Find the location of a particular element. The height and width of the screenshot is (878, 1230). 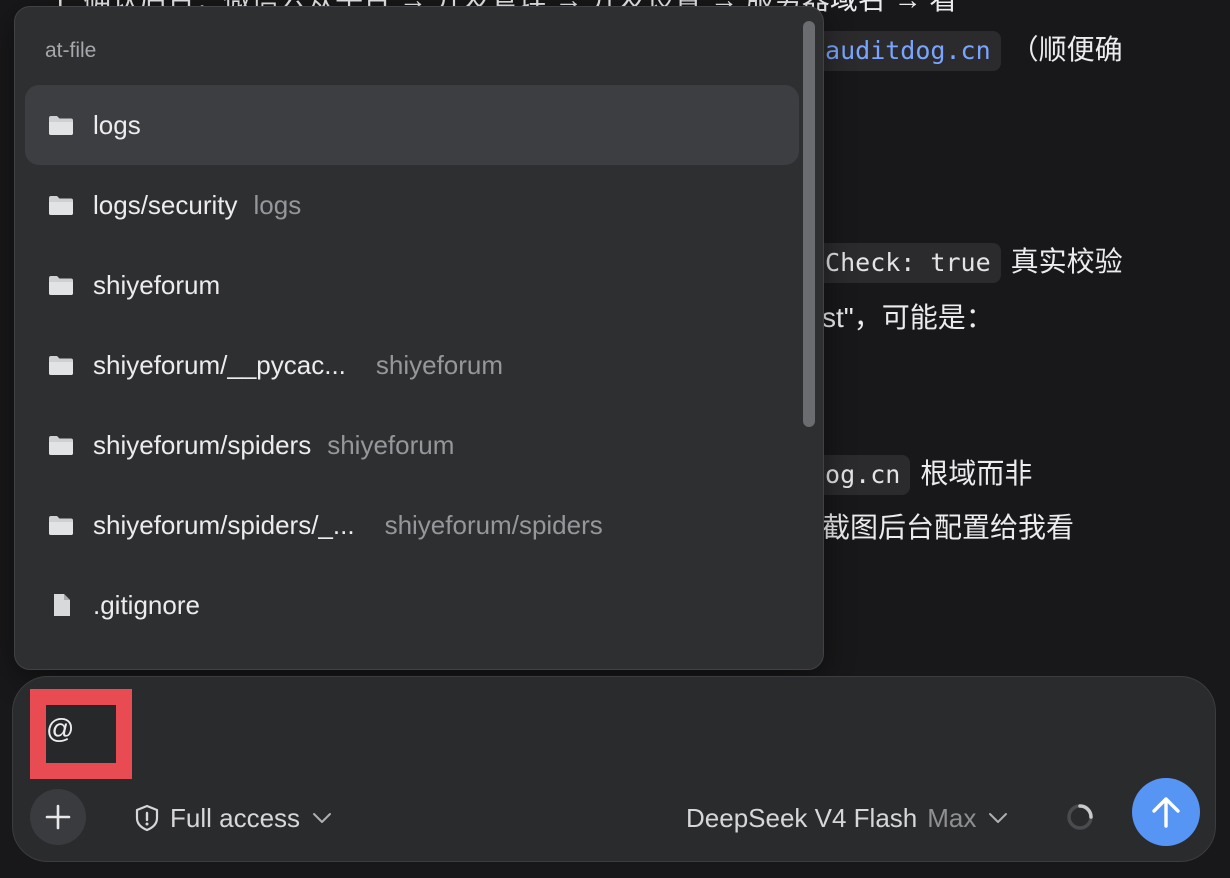

chat-line-6: 截图后台配置给我看 is located at coordinates (948, 527).